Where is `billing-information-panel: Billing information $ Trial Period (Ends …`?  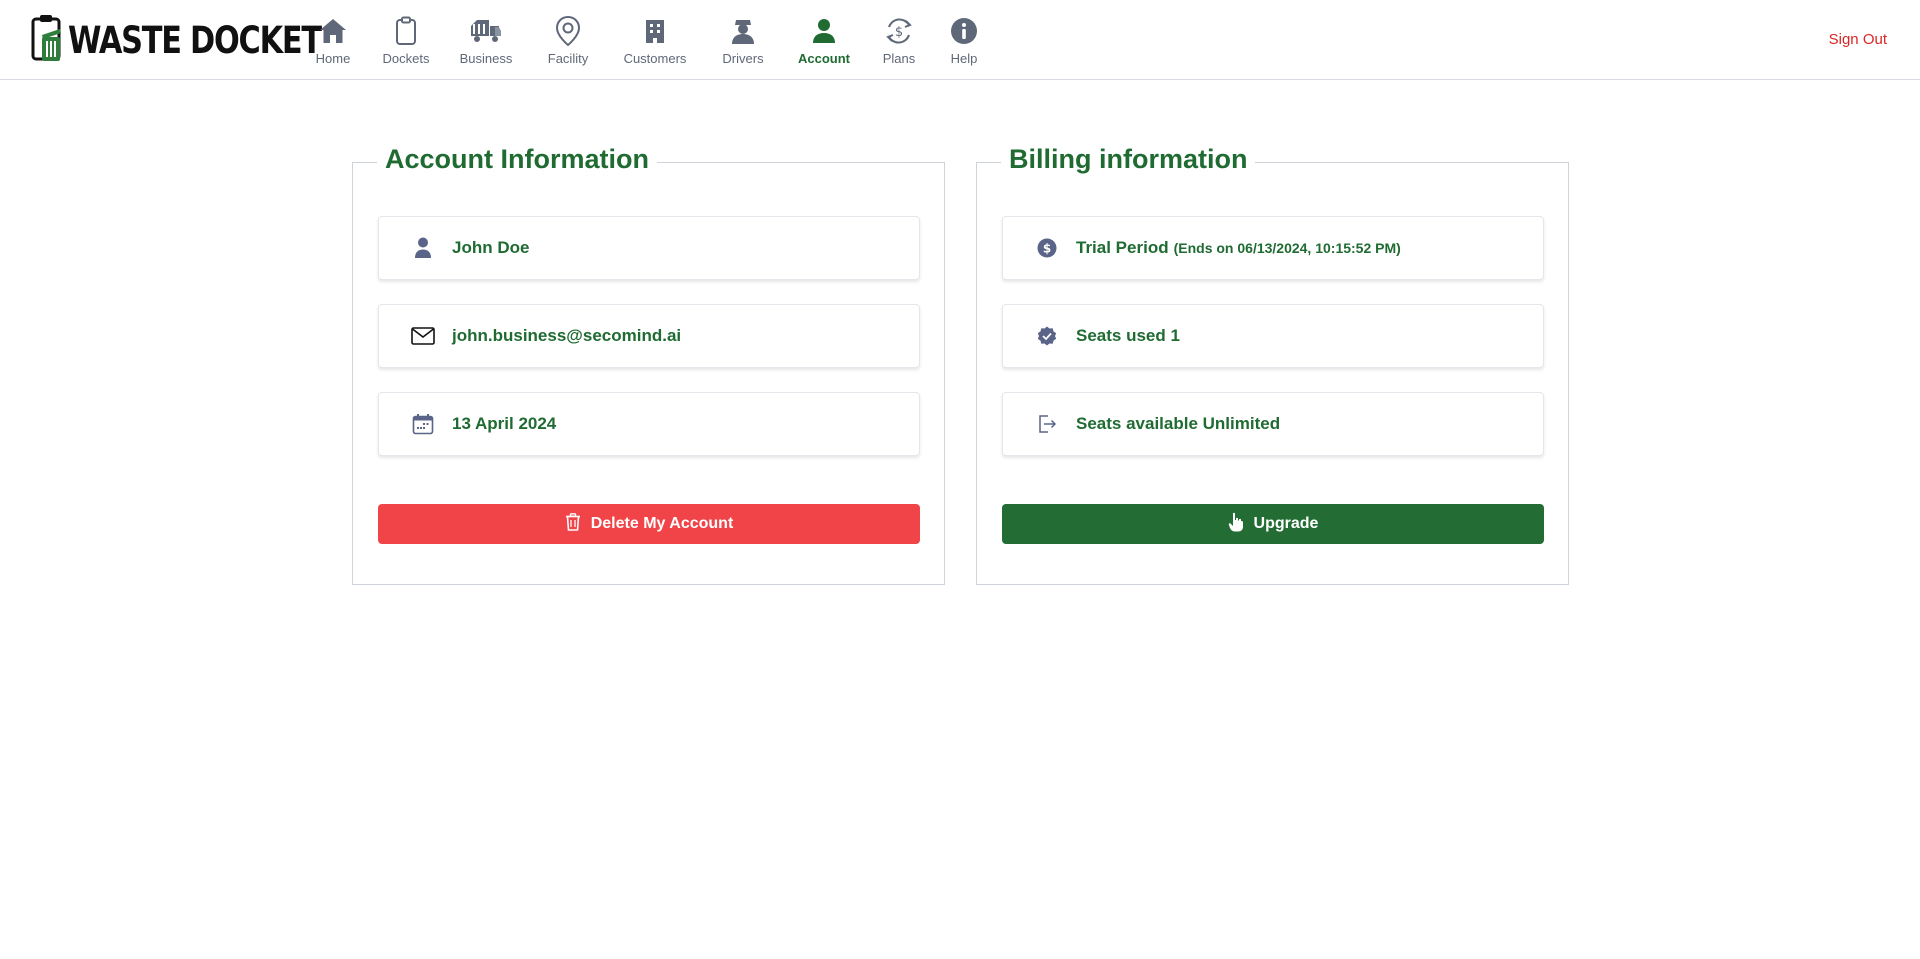 billing-information-panel: Billing information $ Trial Period (Ends … is located at coordinates (1272, 364).